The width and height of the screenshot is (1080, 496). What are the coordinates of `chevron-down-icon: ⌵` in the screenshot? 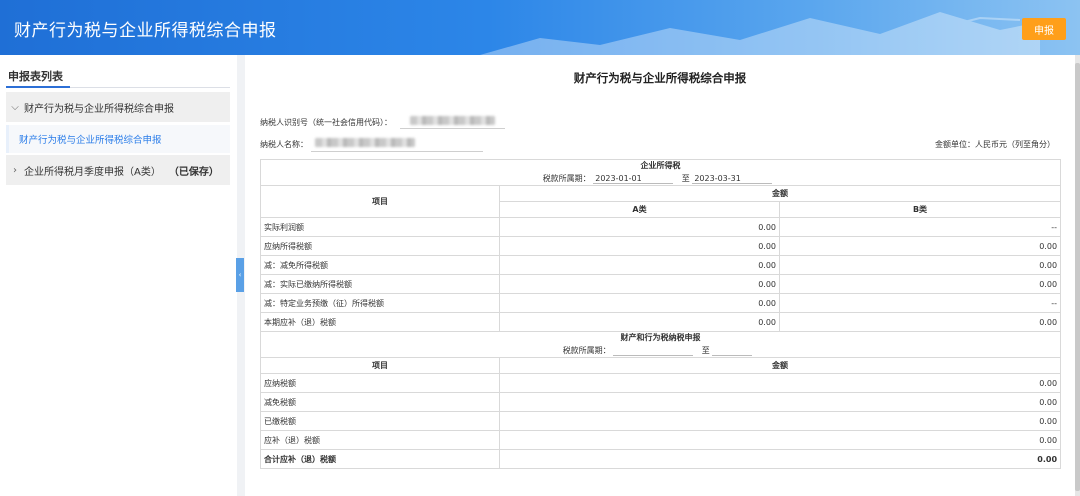 It's located at (15, 107).